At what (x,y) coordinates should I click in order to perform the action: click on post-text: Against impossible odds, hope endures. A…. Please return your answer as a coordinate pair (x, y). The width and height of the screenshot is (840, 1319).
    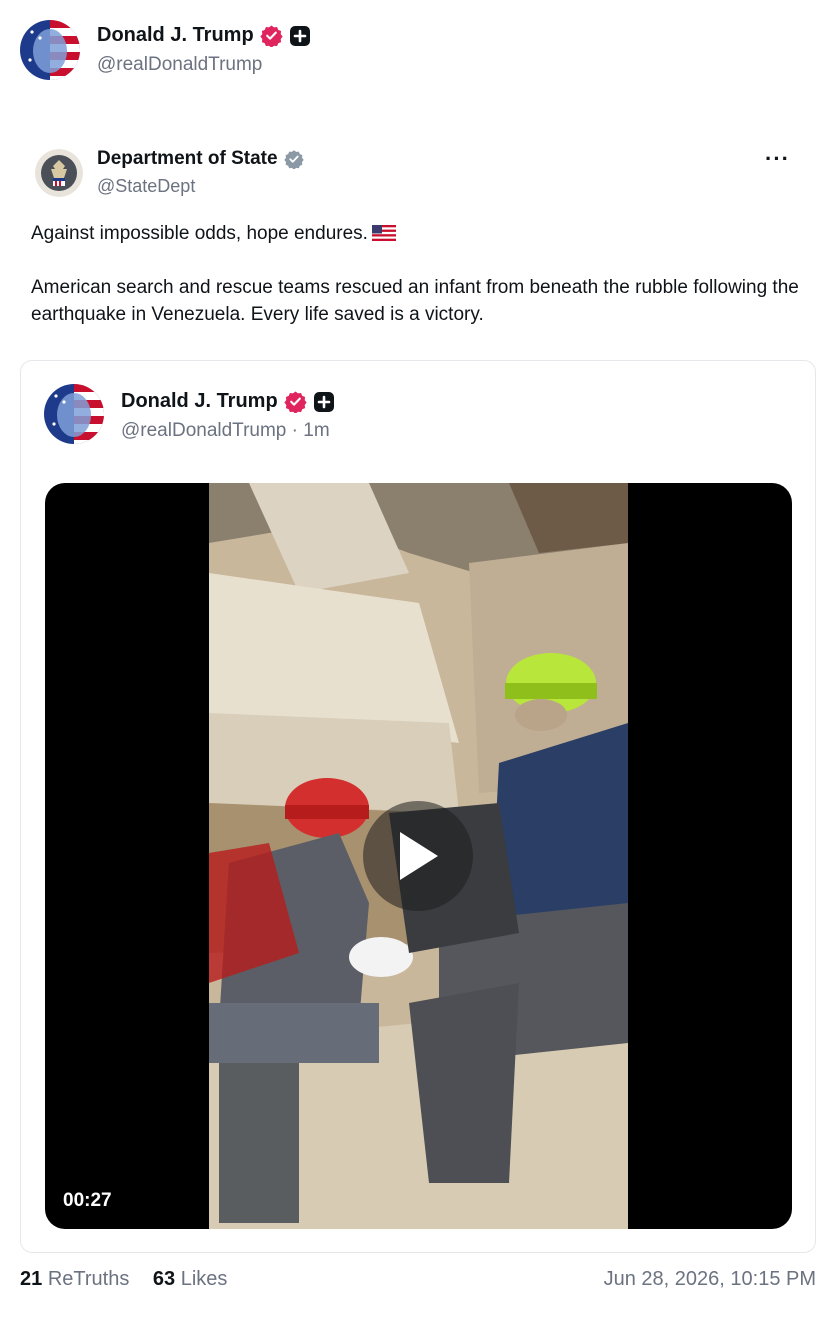
    Looking at the image, I should click on (416, 274).